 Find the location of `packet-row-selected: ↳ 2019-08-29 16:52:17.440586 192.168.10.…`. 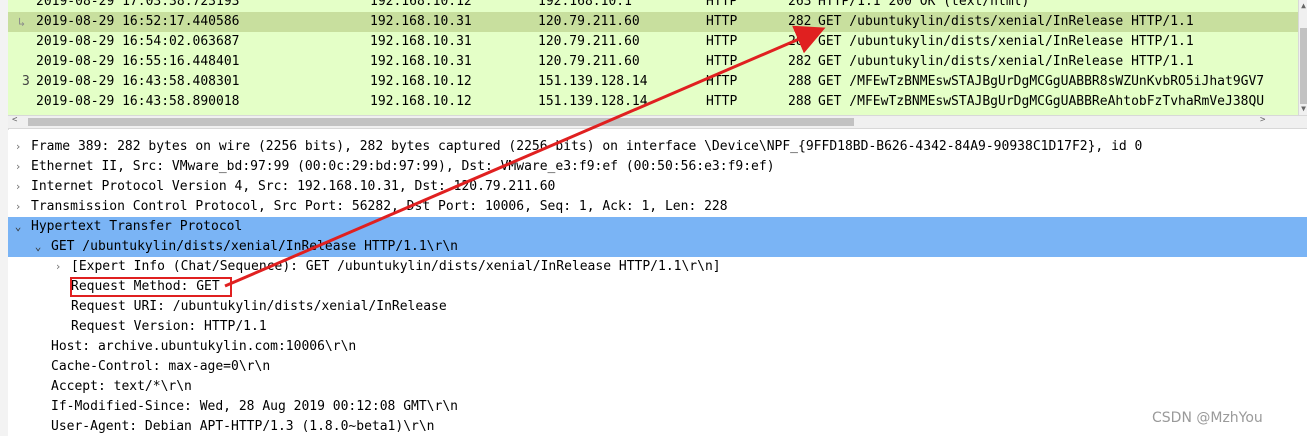

packet-row-selected: ↳ 2019-08-29 16:52:17.440586 192.168.10.… is located at coordinates (653, 22).